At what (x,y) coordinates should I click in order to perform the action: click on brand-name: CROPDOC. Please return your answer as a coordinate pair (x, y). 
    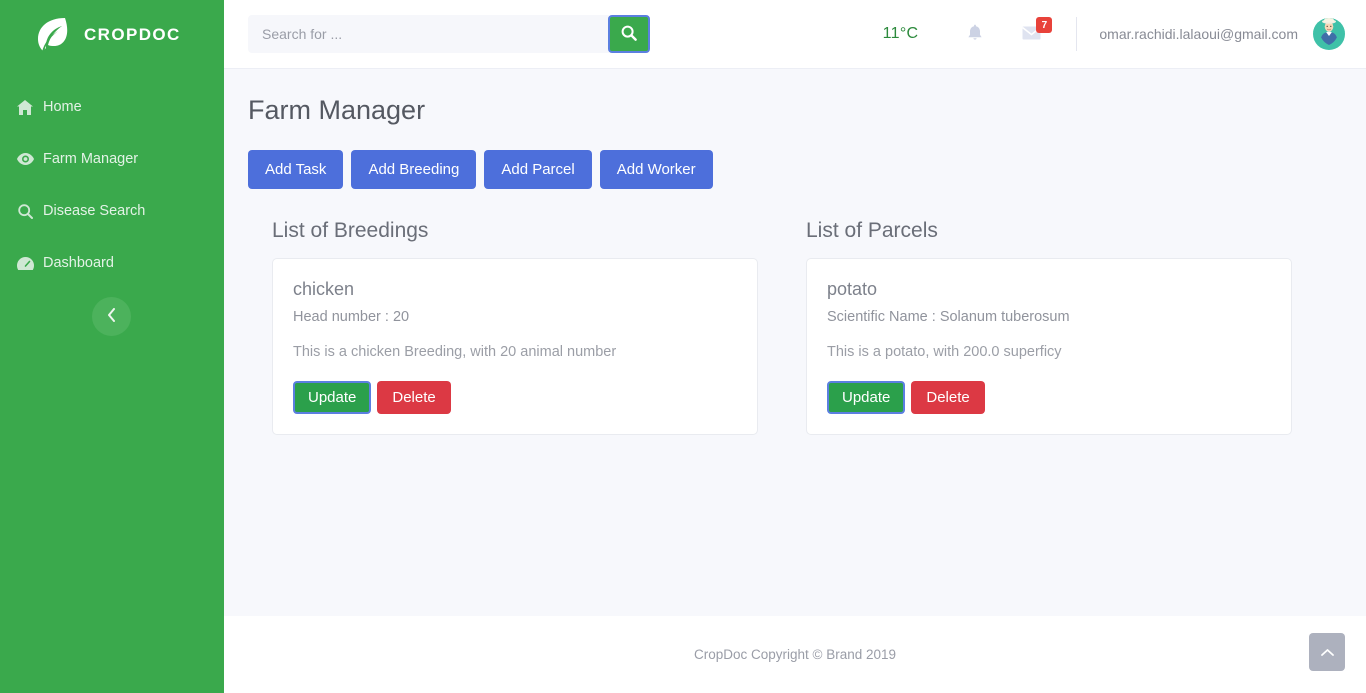
    Looking at the image, I should click on (132, 34).